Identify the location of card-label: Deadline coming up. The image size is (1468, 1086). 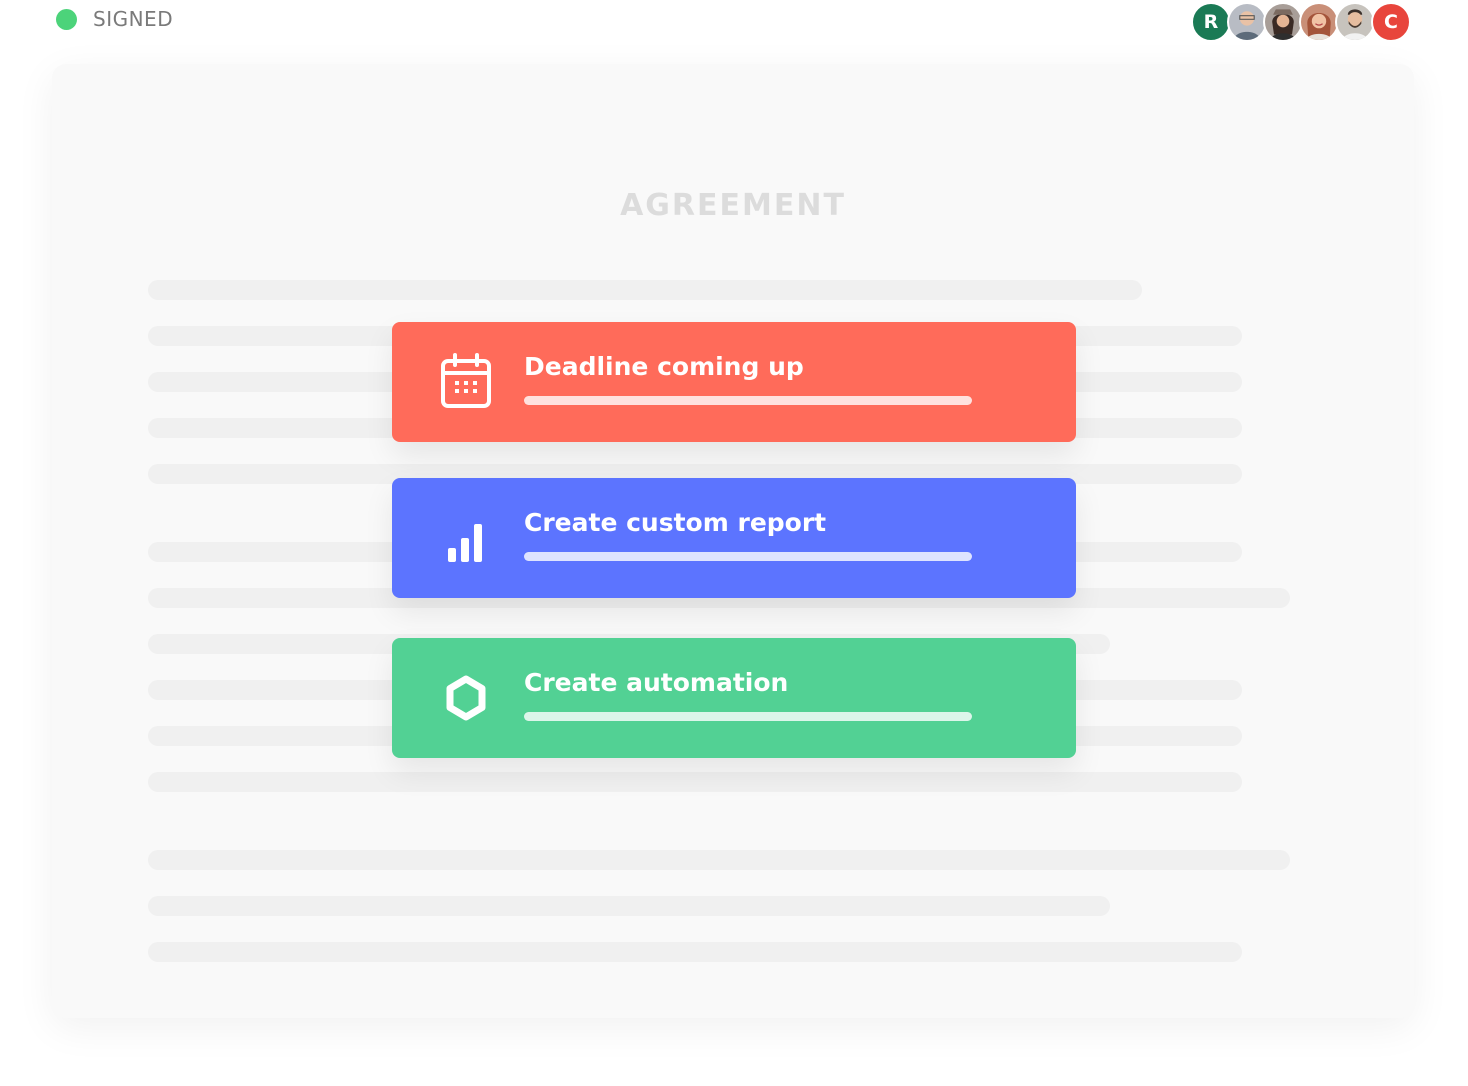
(664, 366).